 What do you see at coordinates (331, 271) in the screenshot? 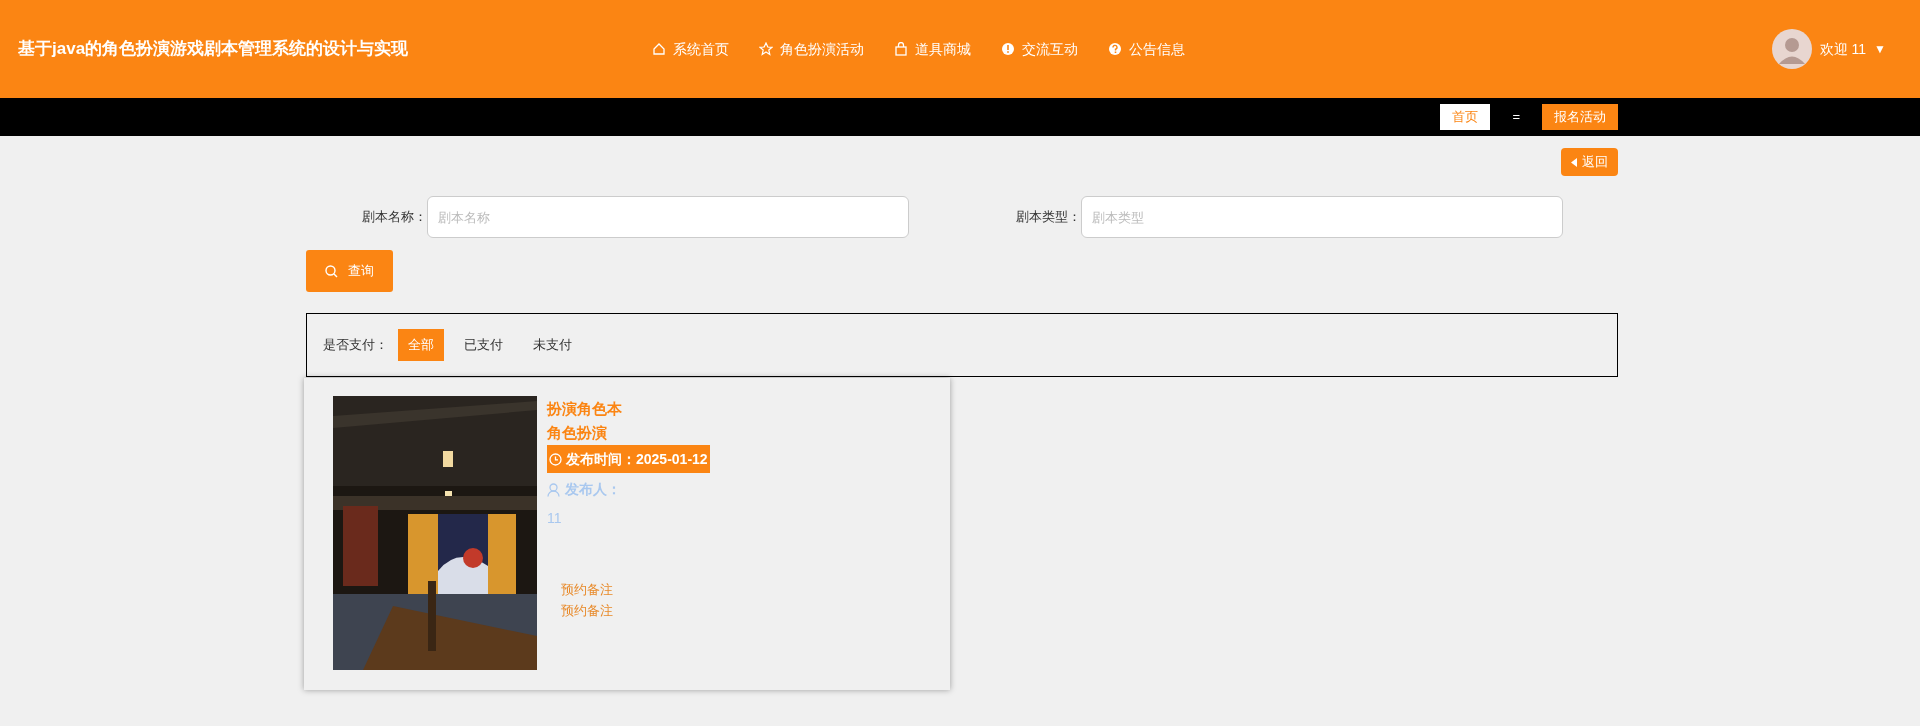
I see `search-icon` at bounding box center [331, 271].